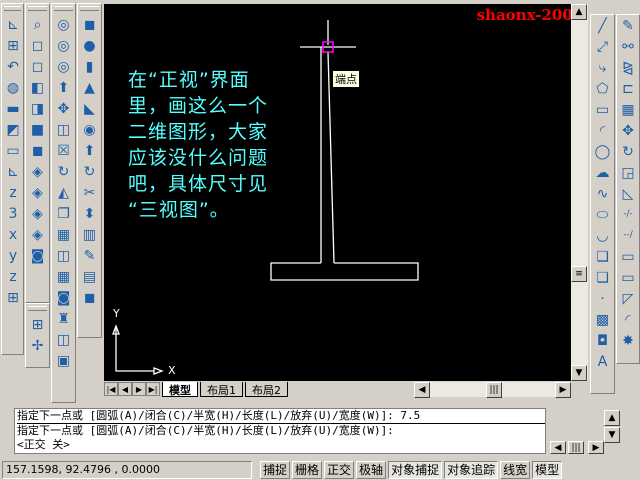  What do you see at coordinates (153, 389) in the screenshot?
I see `last-tab-button: ▶|` at bounding box center [153, 389].